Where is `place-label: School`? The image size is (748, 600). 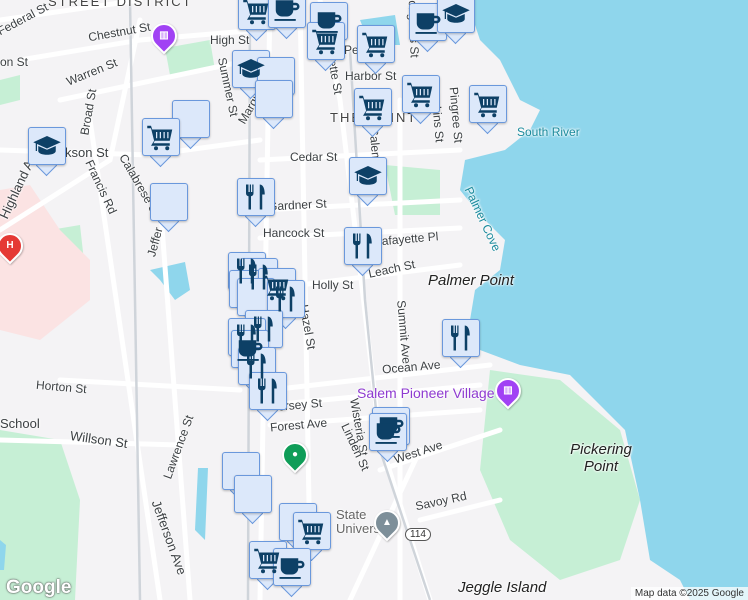 place-label: School is located at coordinates (20, 423).